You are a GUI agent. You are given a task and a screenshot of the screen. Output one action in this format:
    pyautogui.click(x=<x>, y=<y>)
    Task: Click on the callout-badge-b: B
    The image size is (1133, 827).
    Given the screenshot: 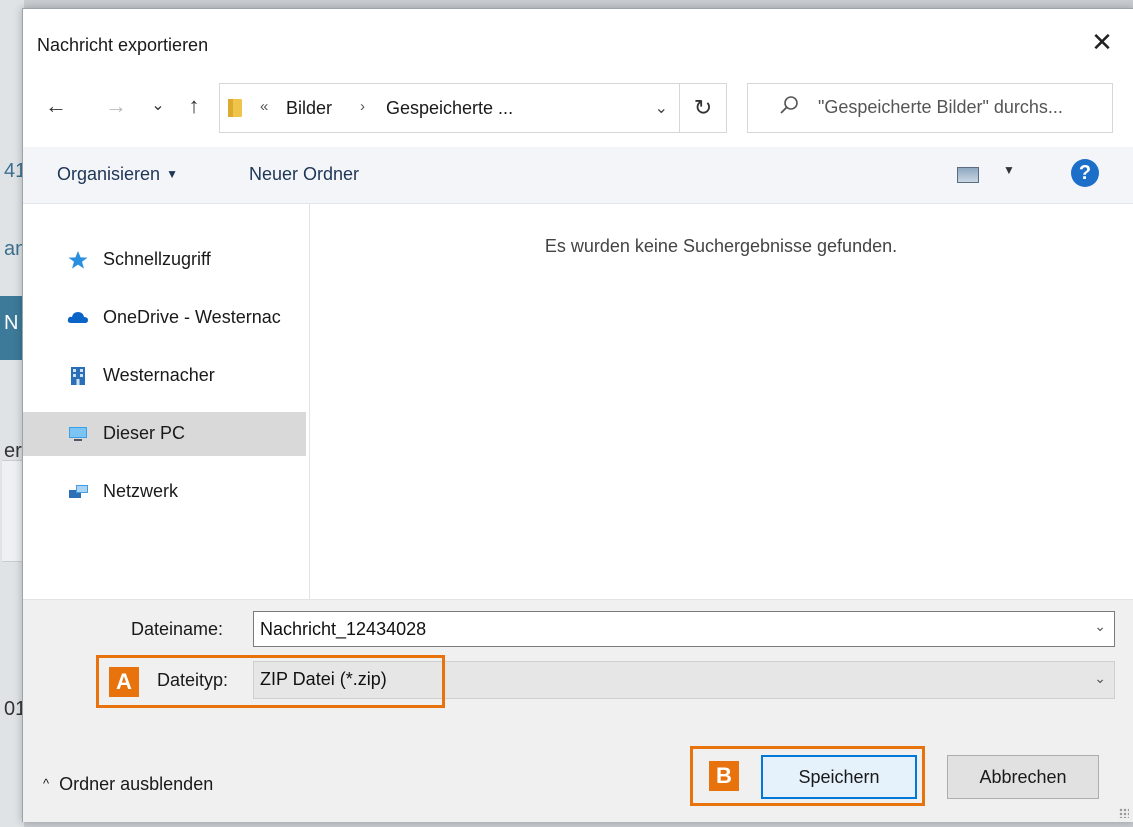 What is the action you would take?
    pyautogui.click(x=724, y=776)
    